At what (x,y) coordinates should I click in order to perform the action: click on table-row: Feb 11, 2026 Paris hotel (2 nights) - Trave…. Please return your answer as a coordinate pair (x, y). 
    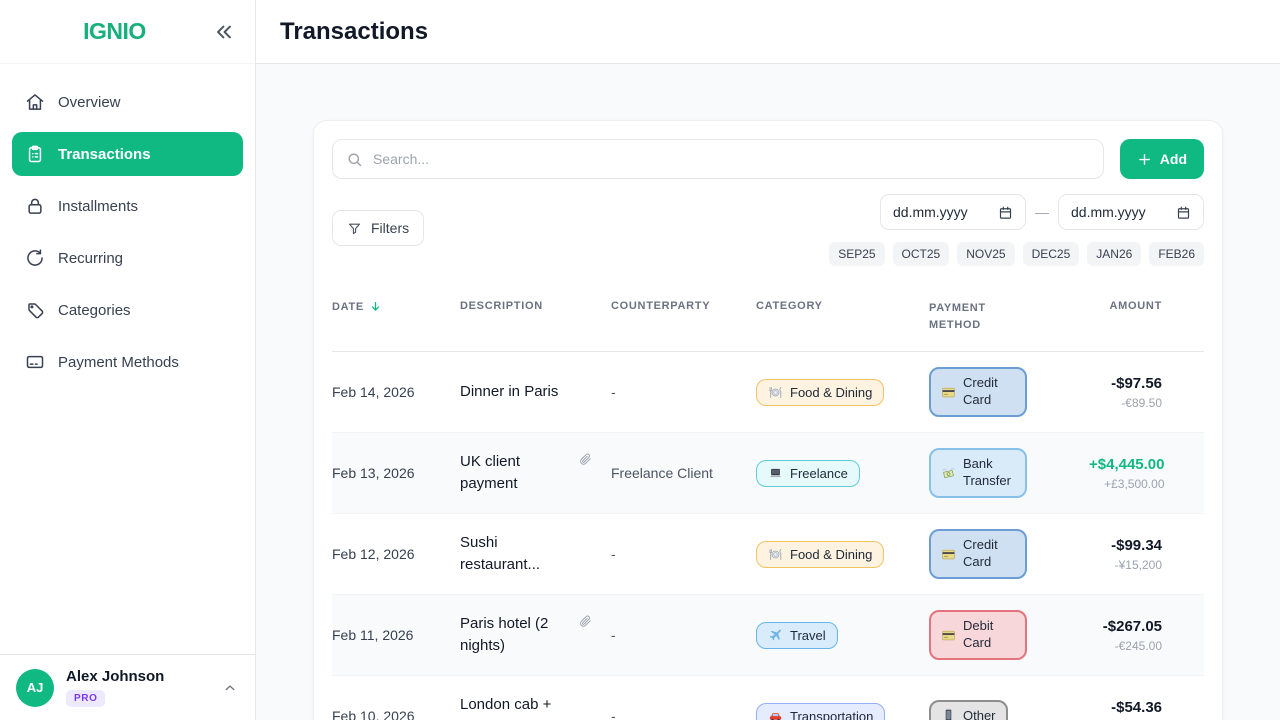
    Looking at the image, I should click on (768, 635).